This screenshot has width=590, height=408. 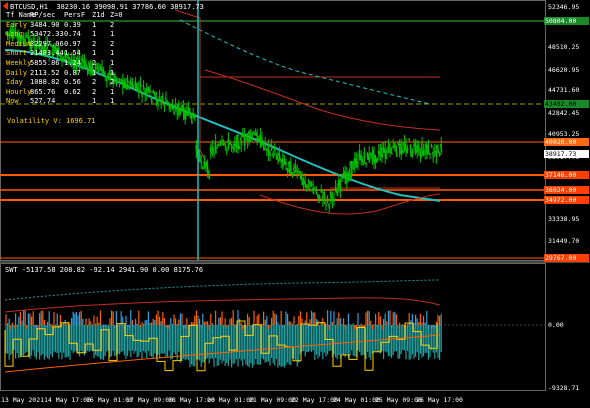 I want to click on ma-dashed-line, so click(x=305, y=62).